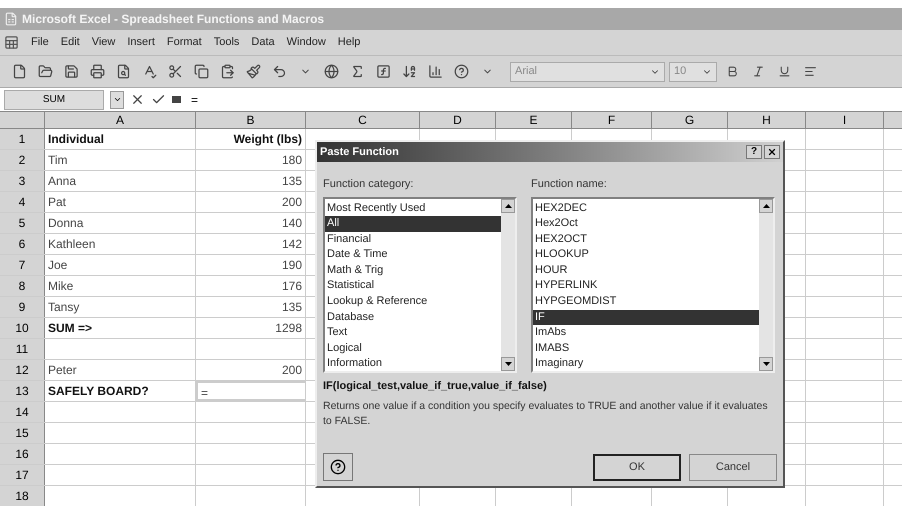 The image size is (902, 506). What do you see at coordinates (458, 120) in the screenshot?
I see `column-header: D` at bounding box center [458, 120].